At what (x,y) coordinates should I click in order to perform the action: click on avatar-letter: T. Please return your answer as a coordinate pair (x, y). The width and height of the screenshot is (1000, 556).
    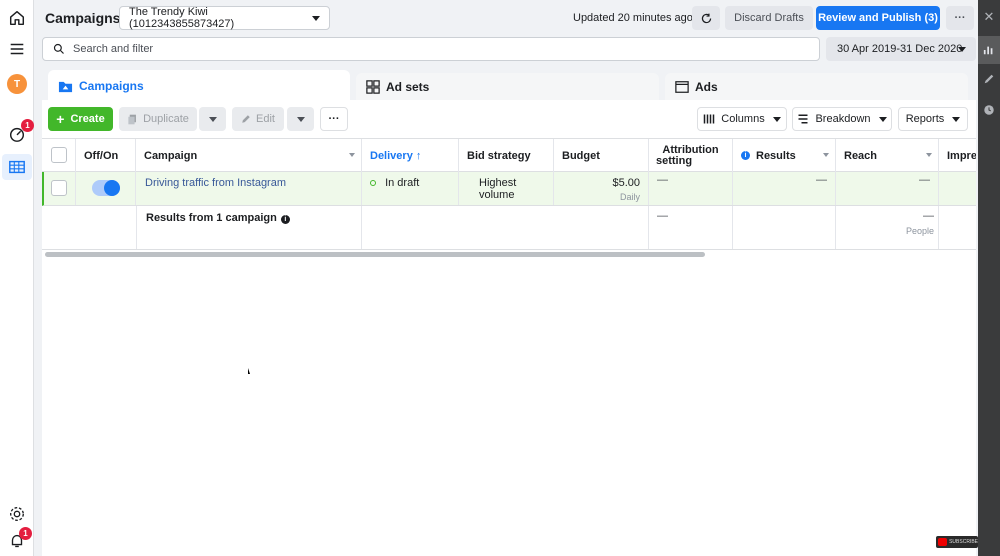
    Looking at the image, I should click on (17, 84).